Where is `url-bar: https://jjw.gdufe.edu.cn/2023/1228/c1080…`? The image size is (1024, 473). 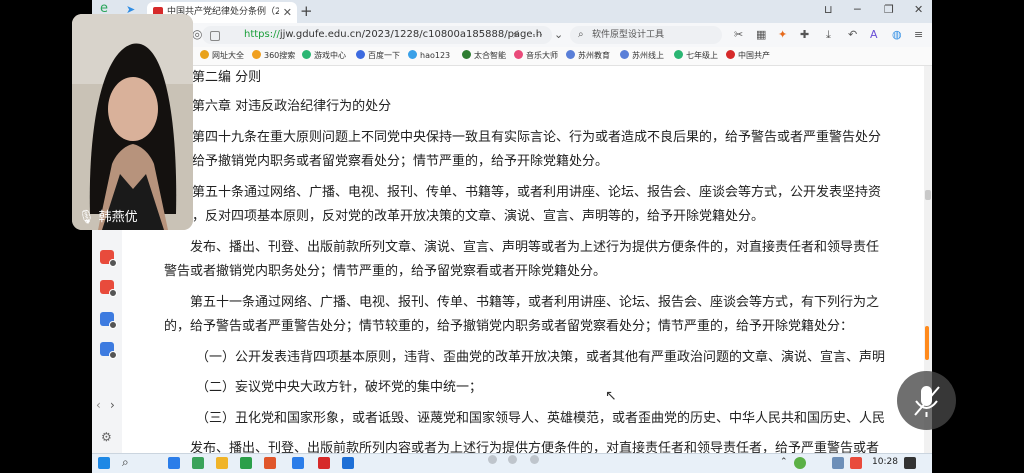 url-bar: https://jjw.gdufe.edu.cn/2023/1228/c1080… is located at coordinates (377, 35).